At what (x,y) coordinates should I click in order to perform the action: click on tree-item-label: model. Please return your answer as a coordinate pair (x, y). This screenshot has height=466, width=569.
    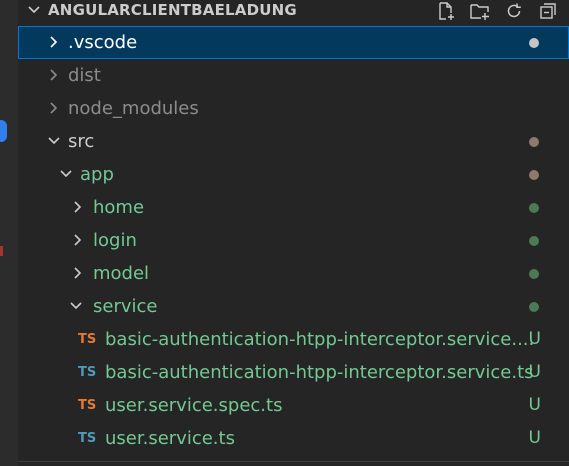
    Looking at the image, I should click on (121, 273).